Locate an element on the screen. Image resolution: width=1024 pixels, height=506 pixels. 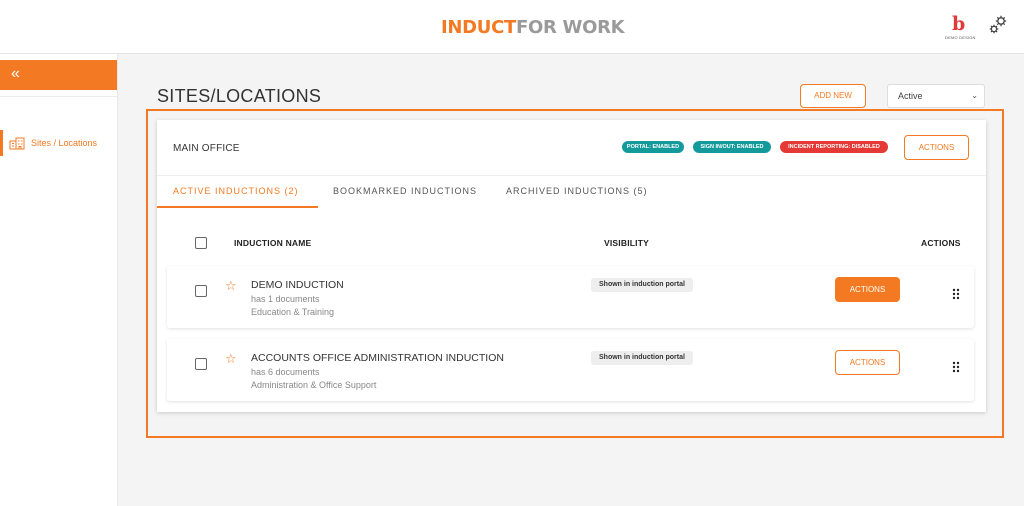
site-name: MAIN OFFICE is located at coordinates (206, 148).